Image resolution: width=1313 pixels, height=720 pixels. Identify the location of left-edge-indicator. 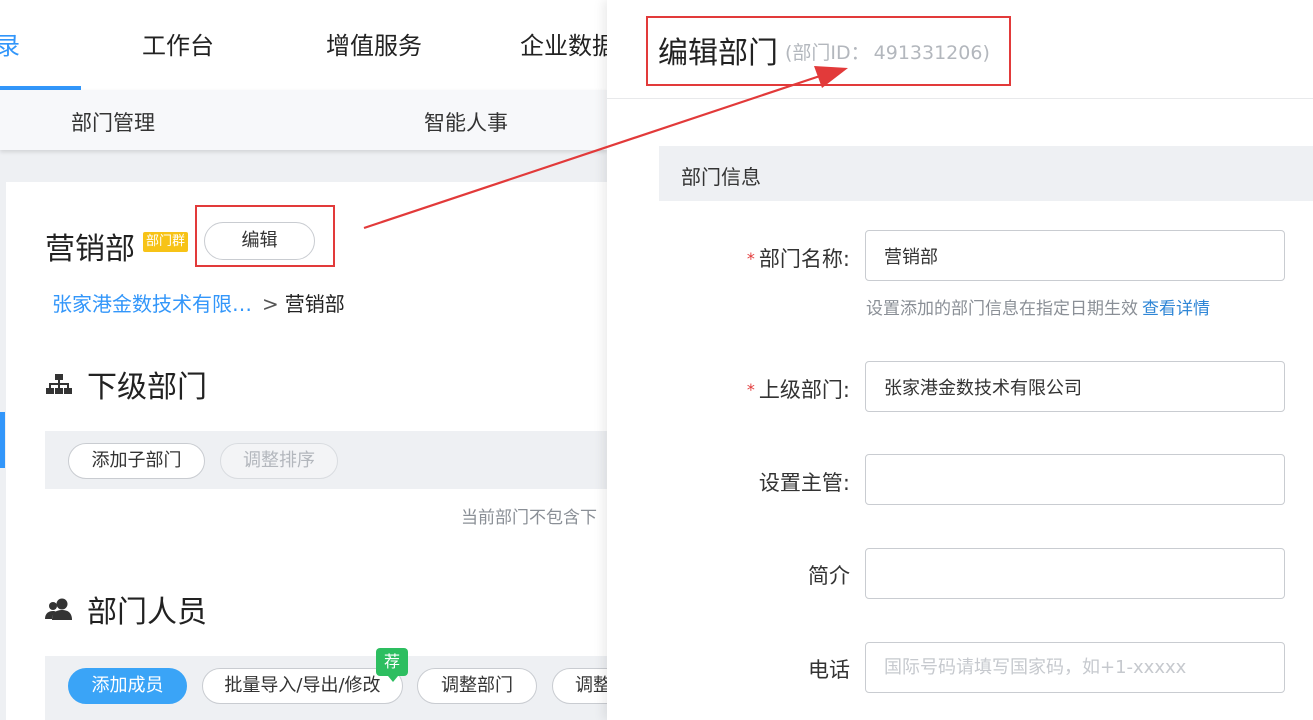
(2, 440).